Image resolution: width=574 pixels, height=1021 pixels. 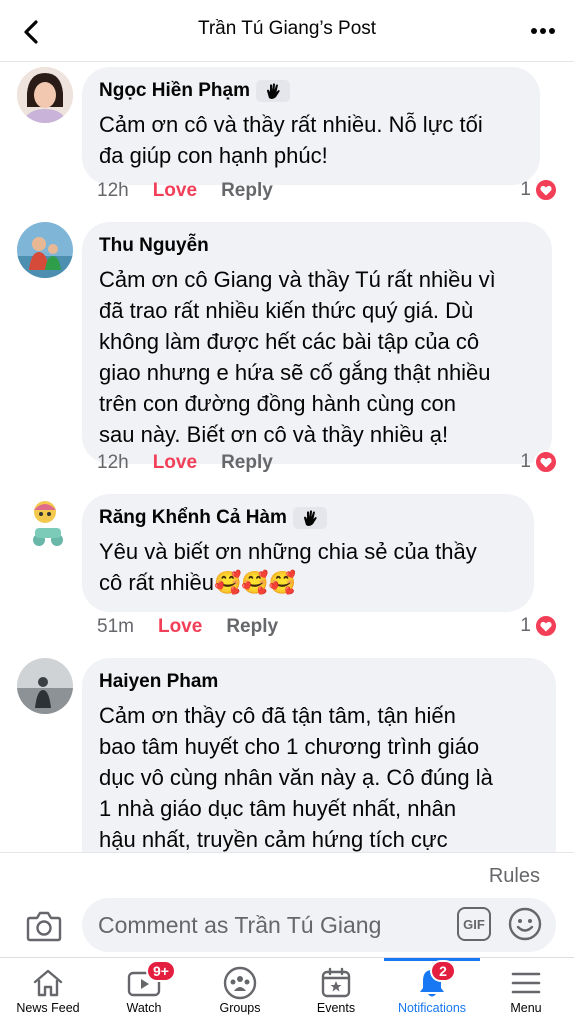 What do you see at coordinates (526, 1008) in the screenshot?
I see `tab-label: Menu` at bounding box center [526, 1008].